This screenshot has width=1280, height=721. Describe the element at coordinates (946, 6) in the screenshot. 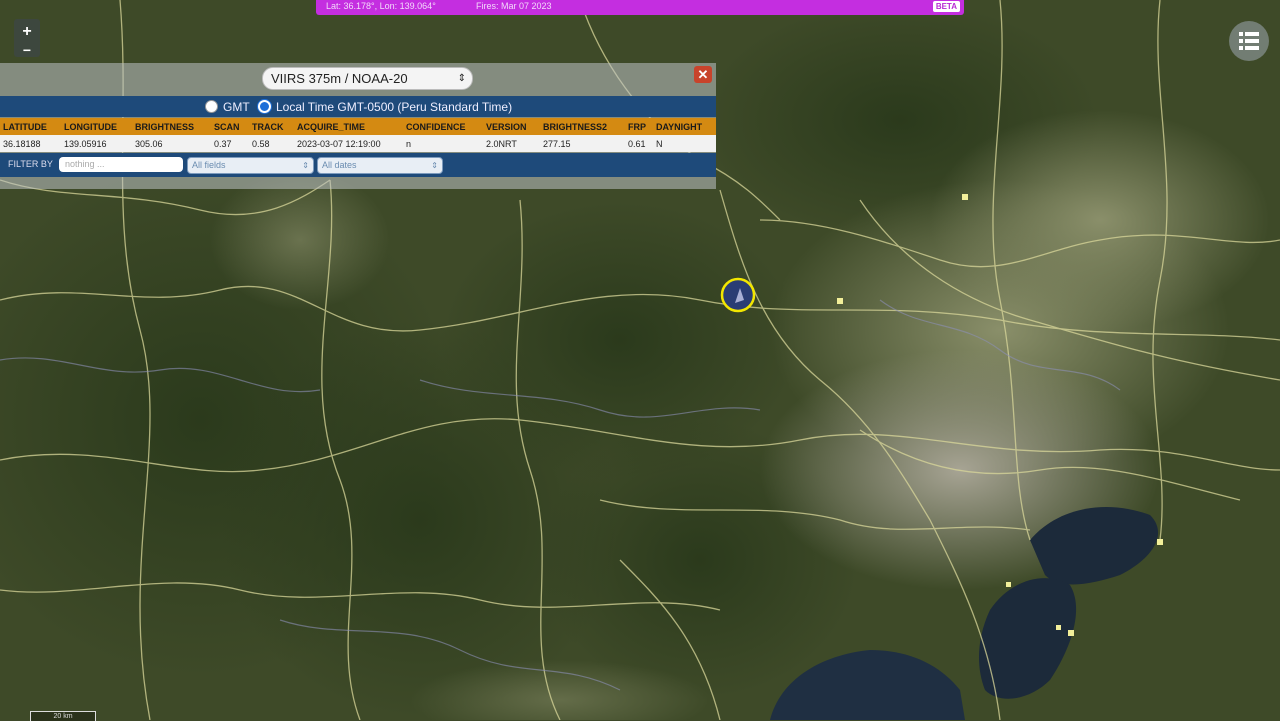

I see `beta-badge: BETA` at that location.